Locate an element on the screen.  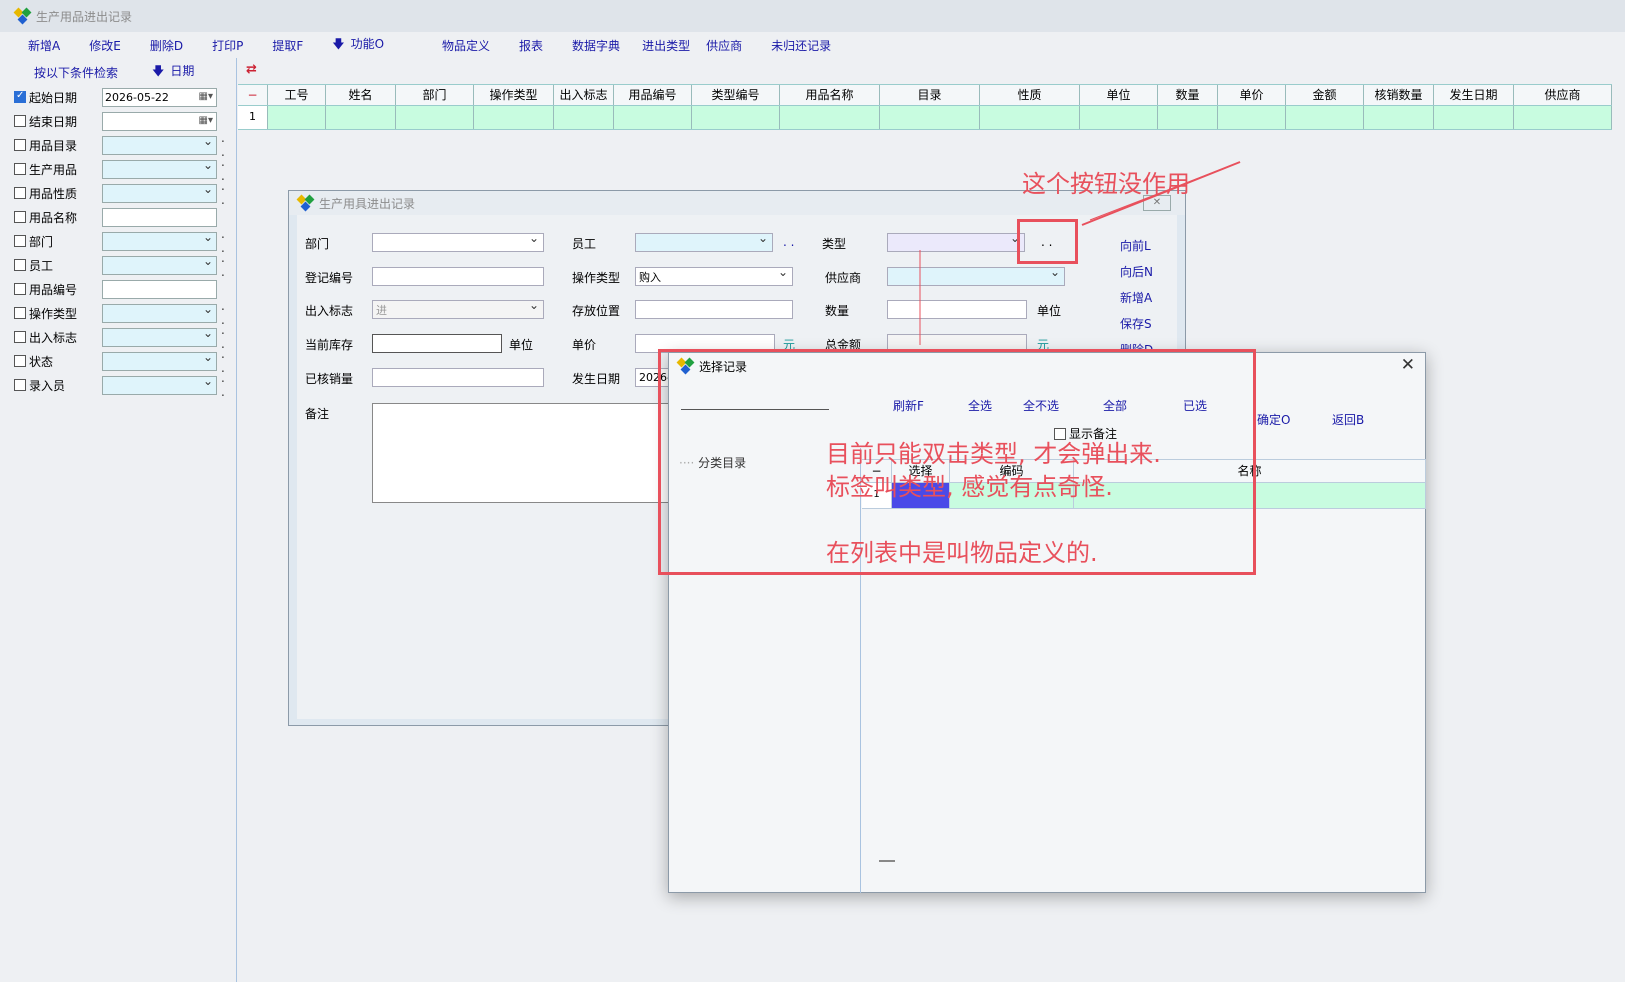
menu-report: 报表 is located at coordinates (531, 45).